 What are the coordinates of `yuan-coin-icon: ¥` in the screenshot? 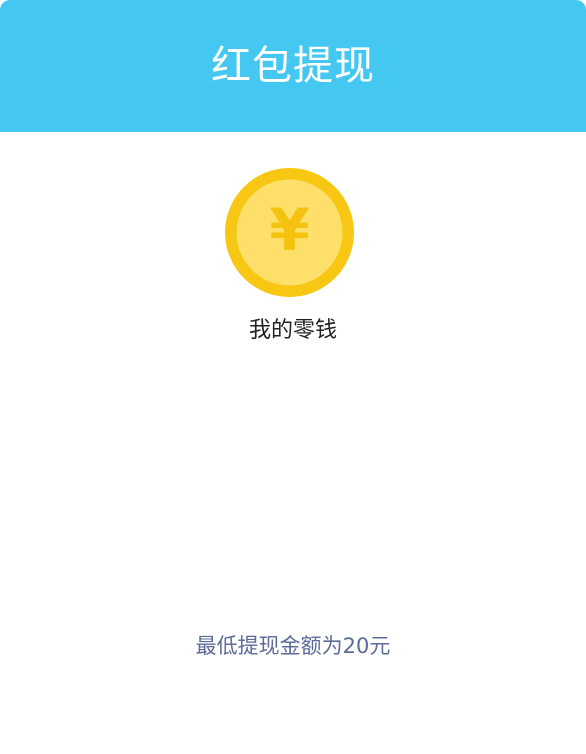 It's located at (289, 232).